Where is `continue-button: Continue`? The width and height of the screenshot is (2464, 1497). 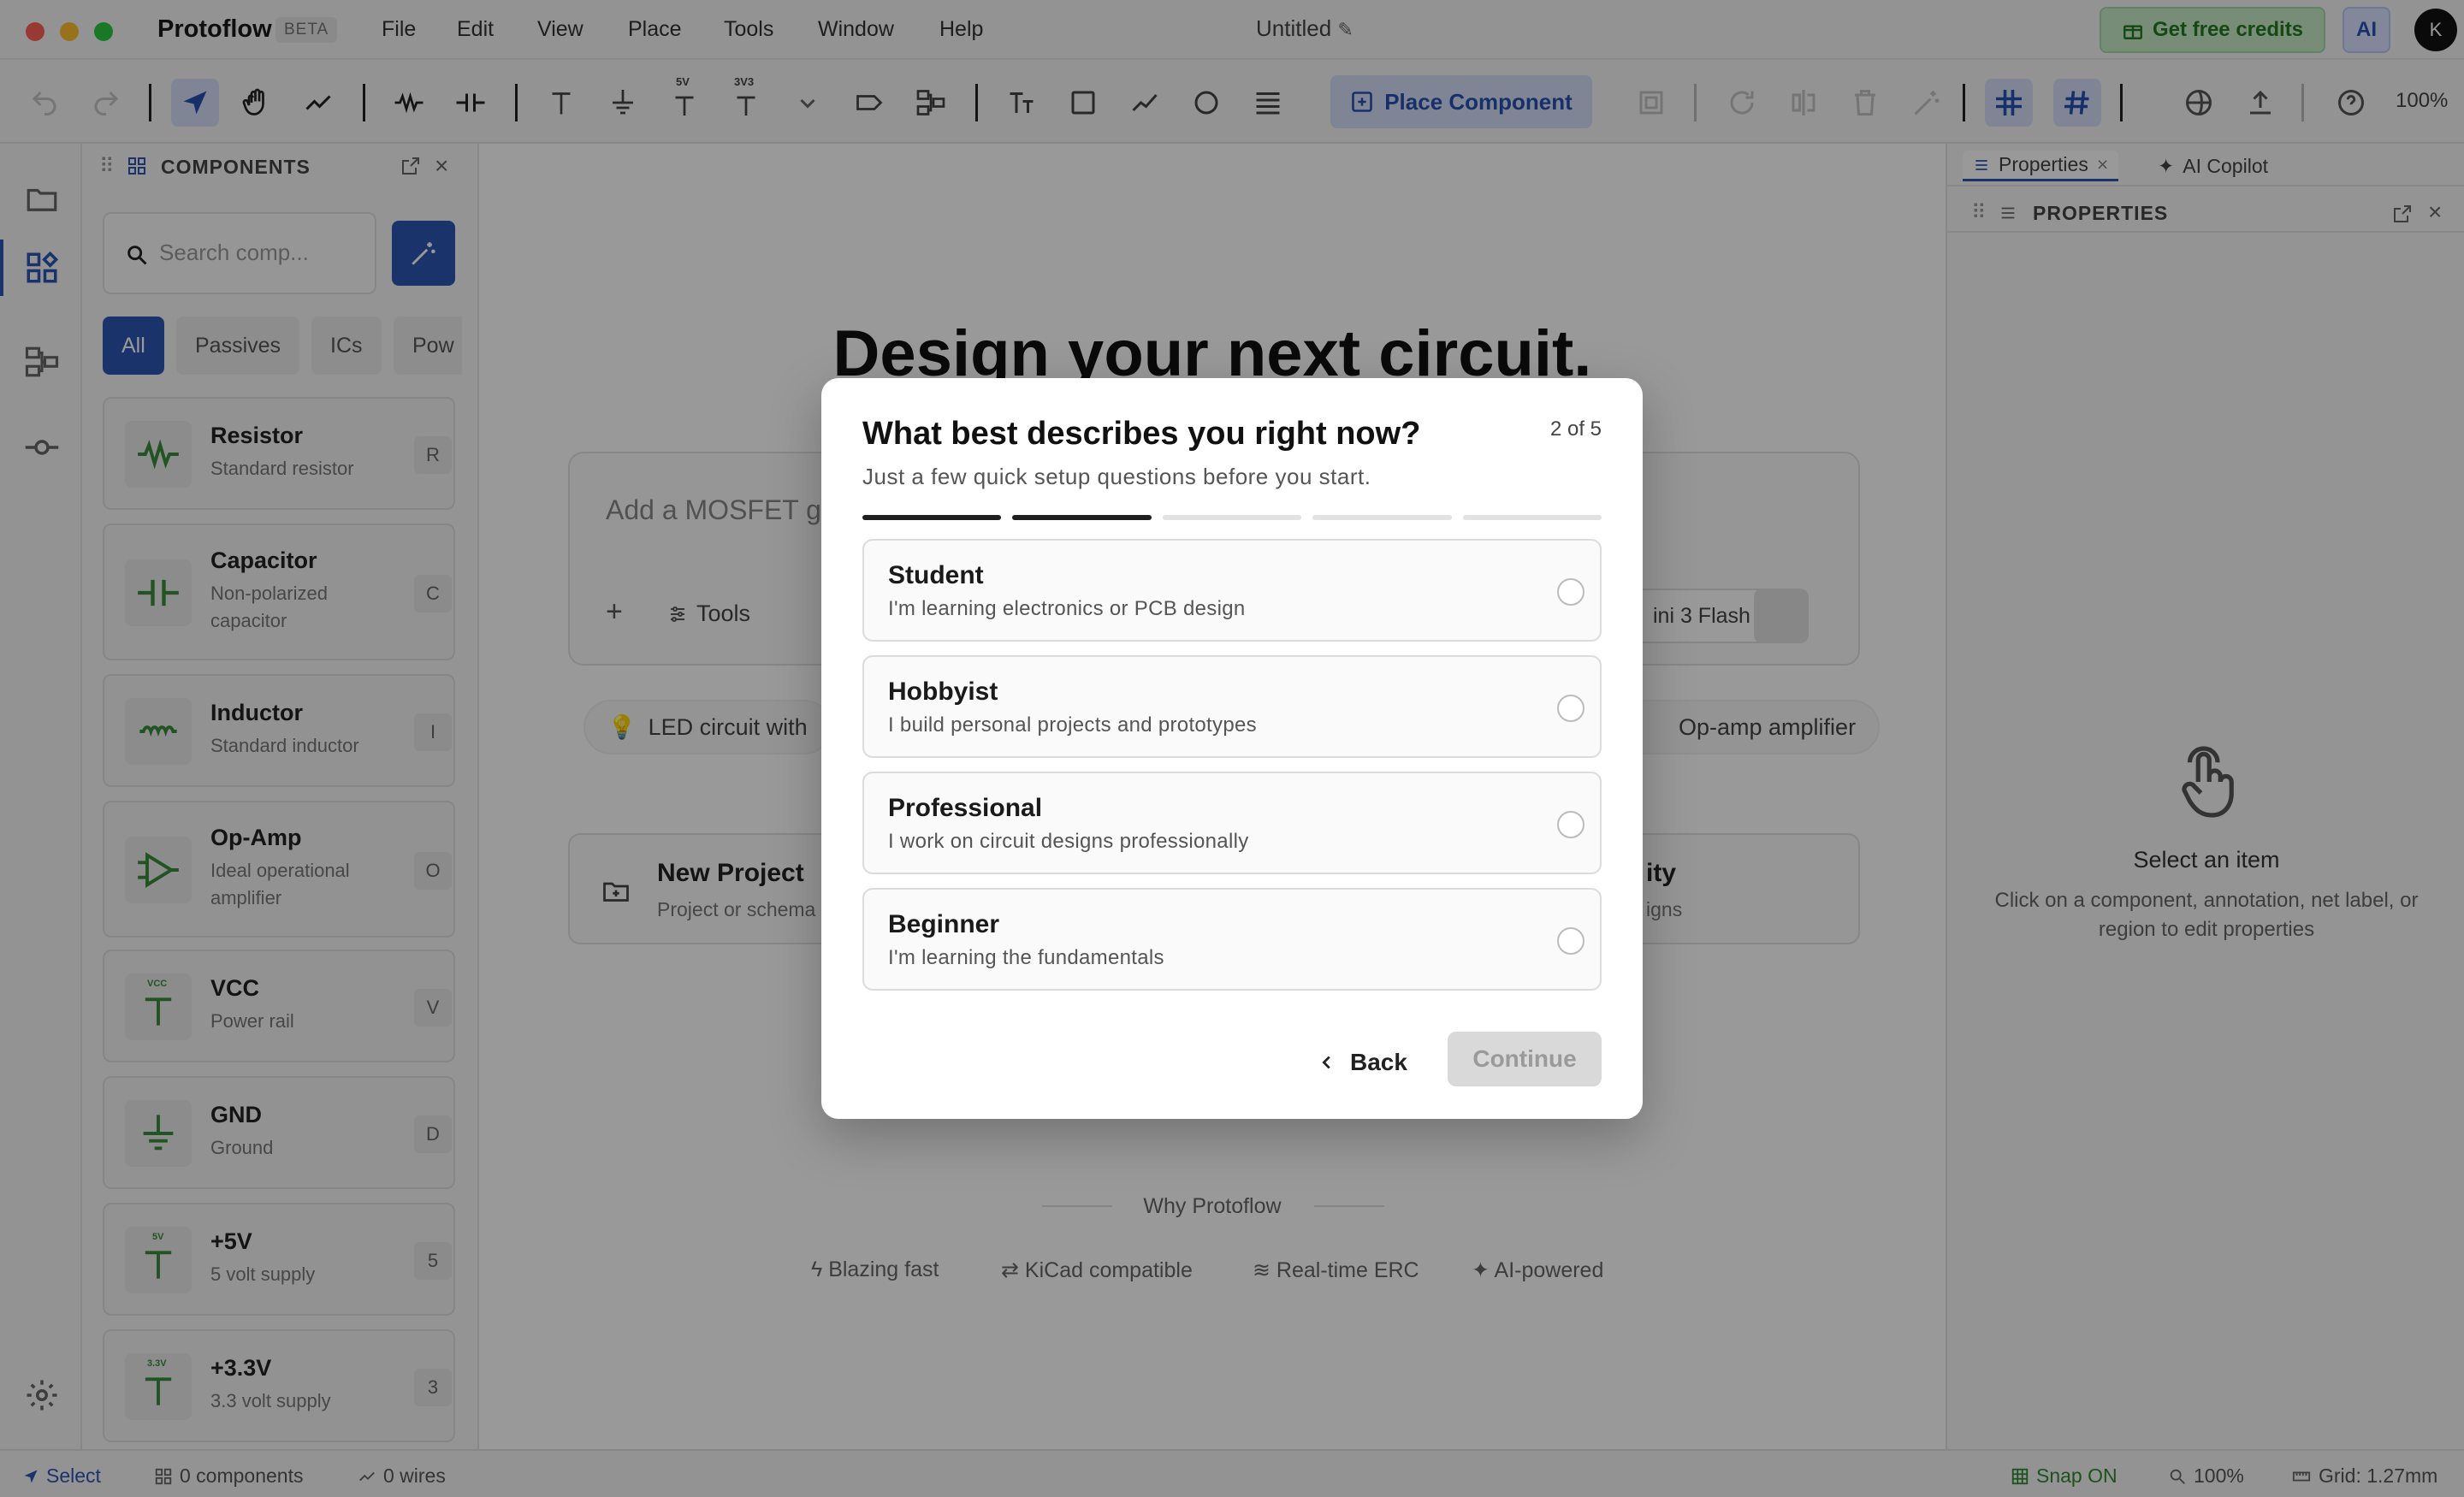
continue-button: Continue is located at coordinates (1525, 1059).